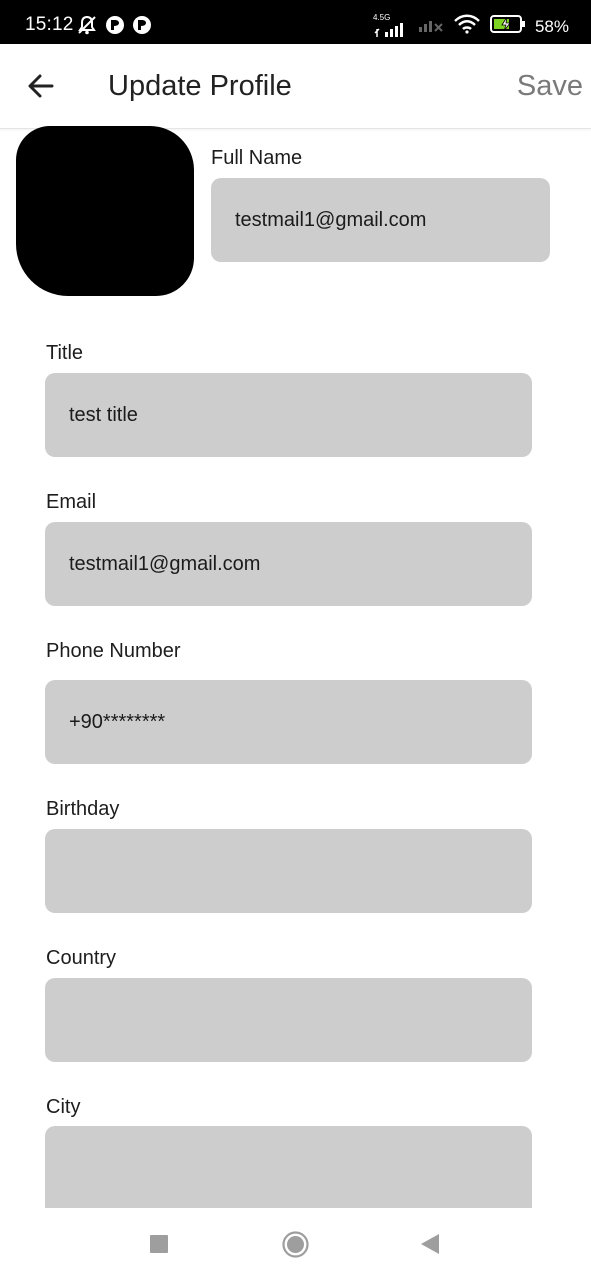 The image size is (591, 1280). Describe the element at coordinates (288, 1020) in the screenshot. I see `country-input` at that location.